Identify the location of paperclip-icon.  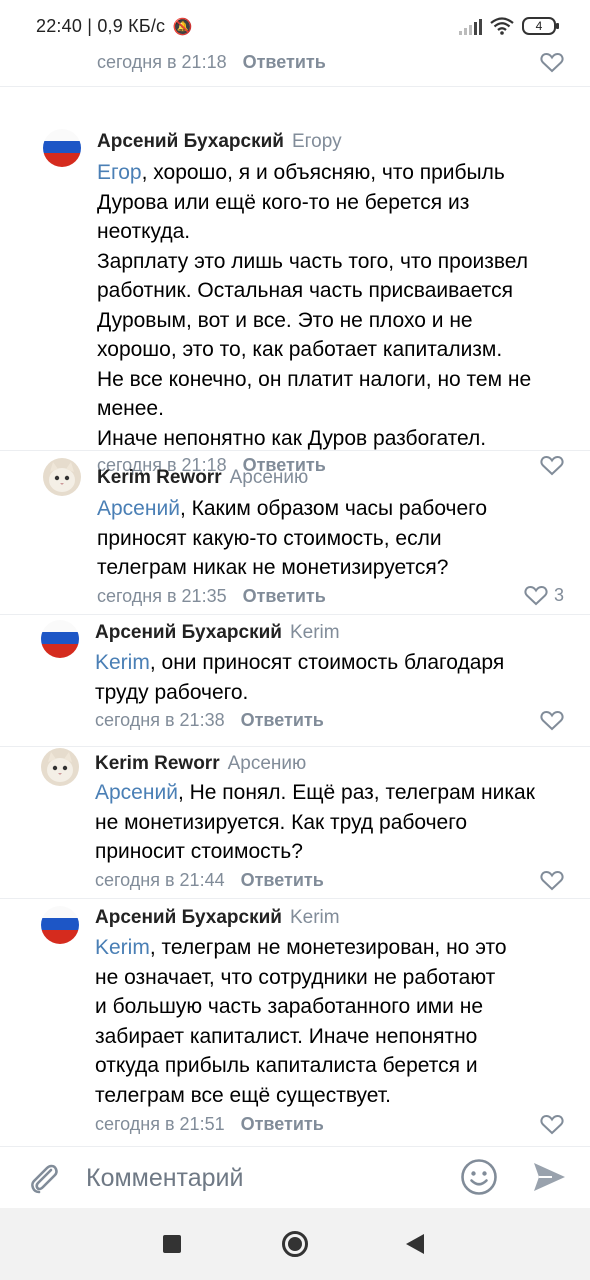
(44, 1178).